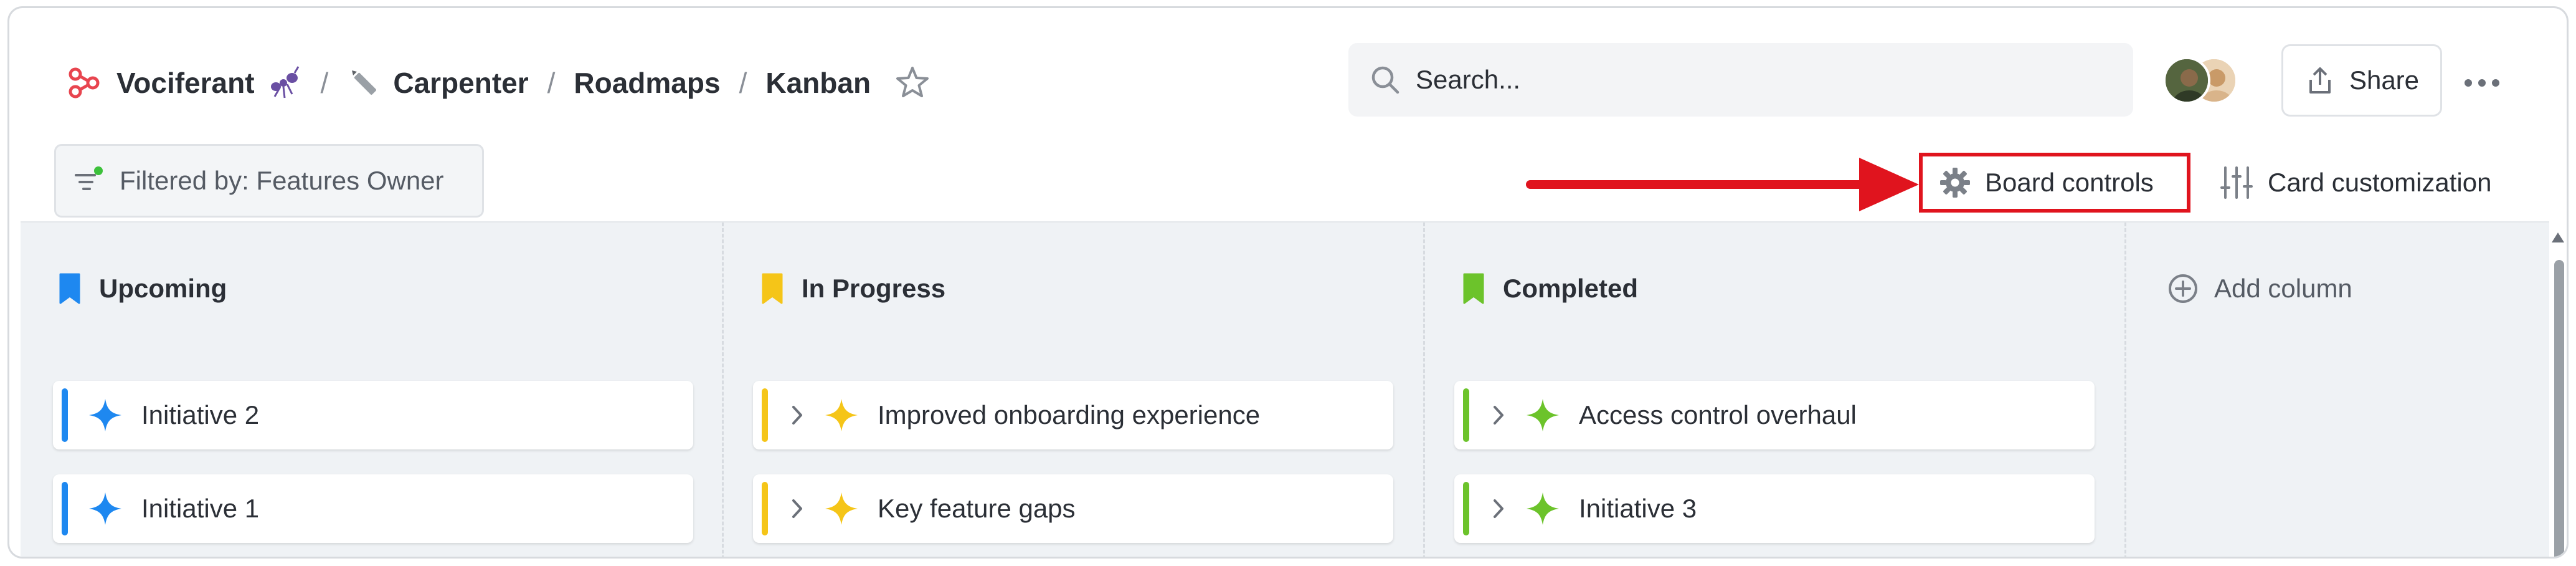 The height and width of the screenshot is (566, 2576). I want to click on column-divider, so click(2125, 390).